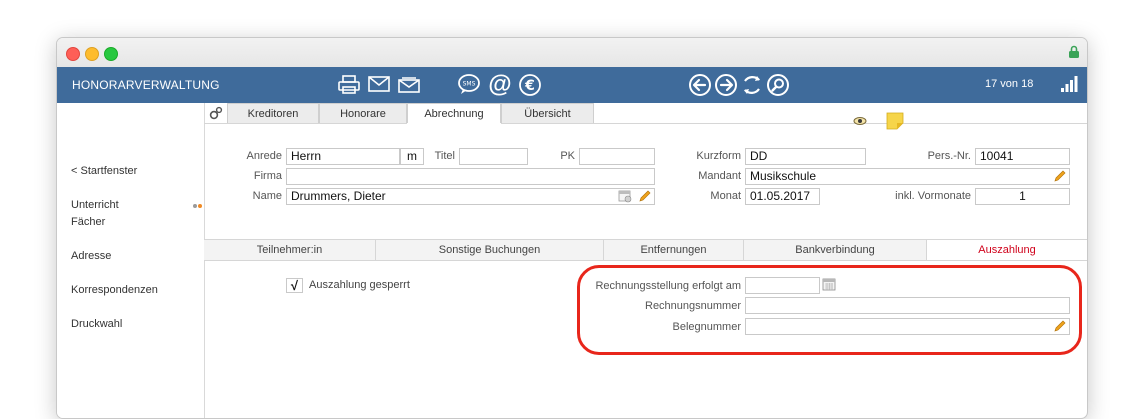 The height and width of the screenshot is (419, 1142). Describe the element at coordinates (343, 156) in the screenshot. I see `anrede-field: Herrn` at that location.